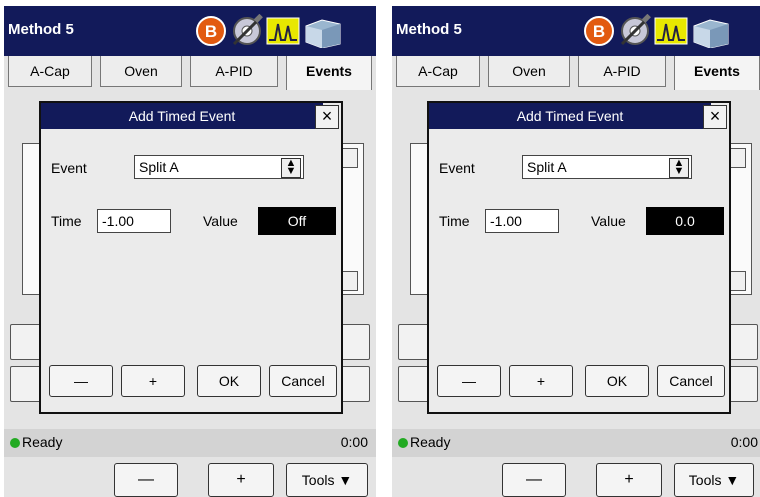 The image size is (760, 497). What do you see at coordinates (685, 221) in the screenshot?
I see `value-field: 0.0` at bounding box center [685, 221].